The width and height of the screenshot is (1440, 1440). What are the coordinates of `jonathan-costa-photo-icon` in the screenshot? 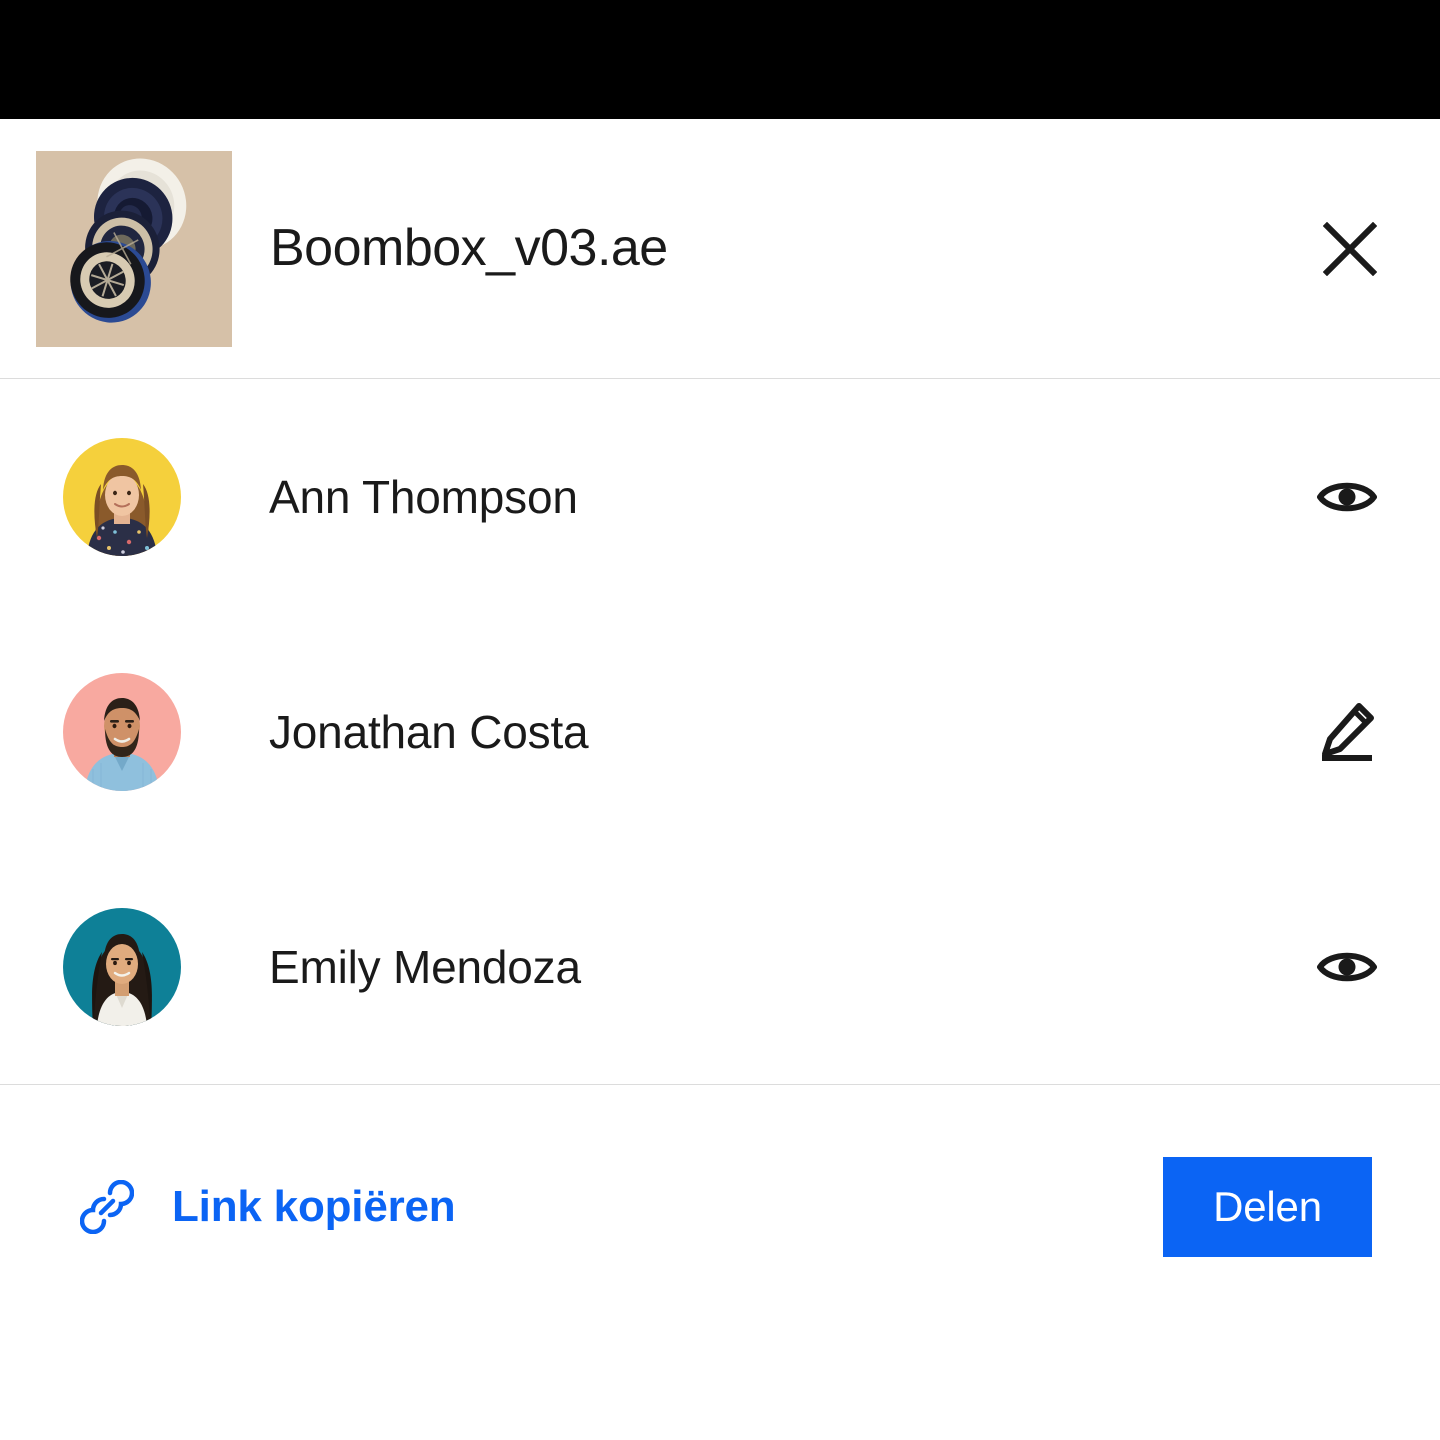 It's located at (122, 731).